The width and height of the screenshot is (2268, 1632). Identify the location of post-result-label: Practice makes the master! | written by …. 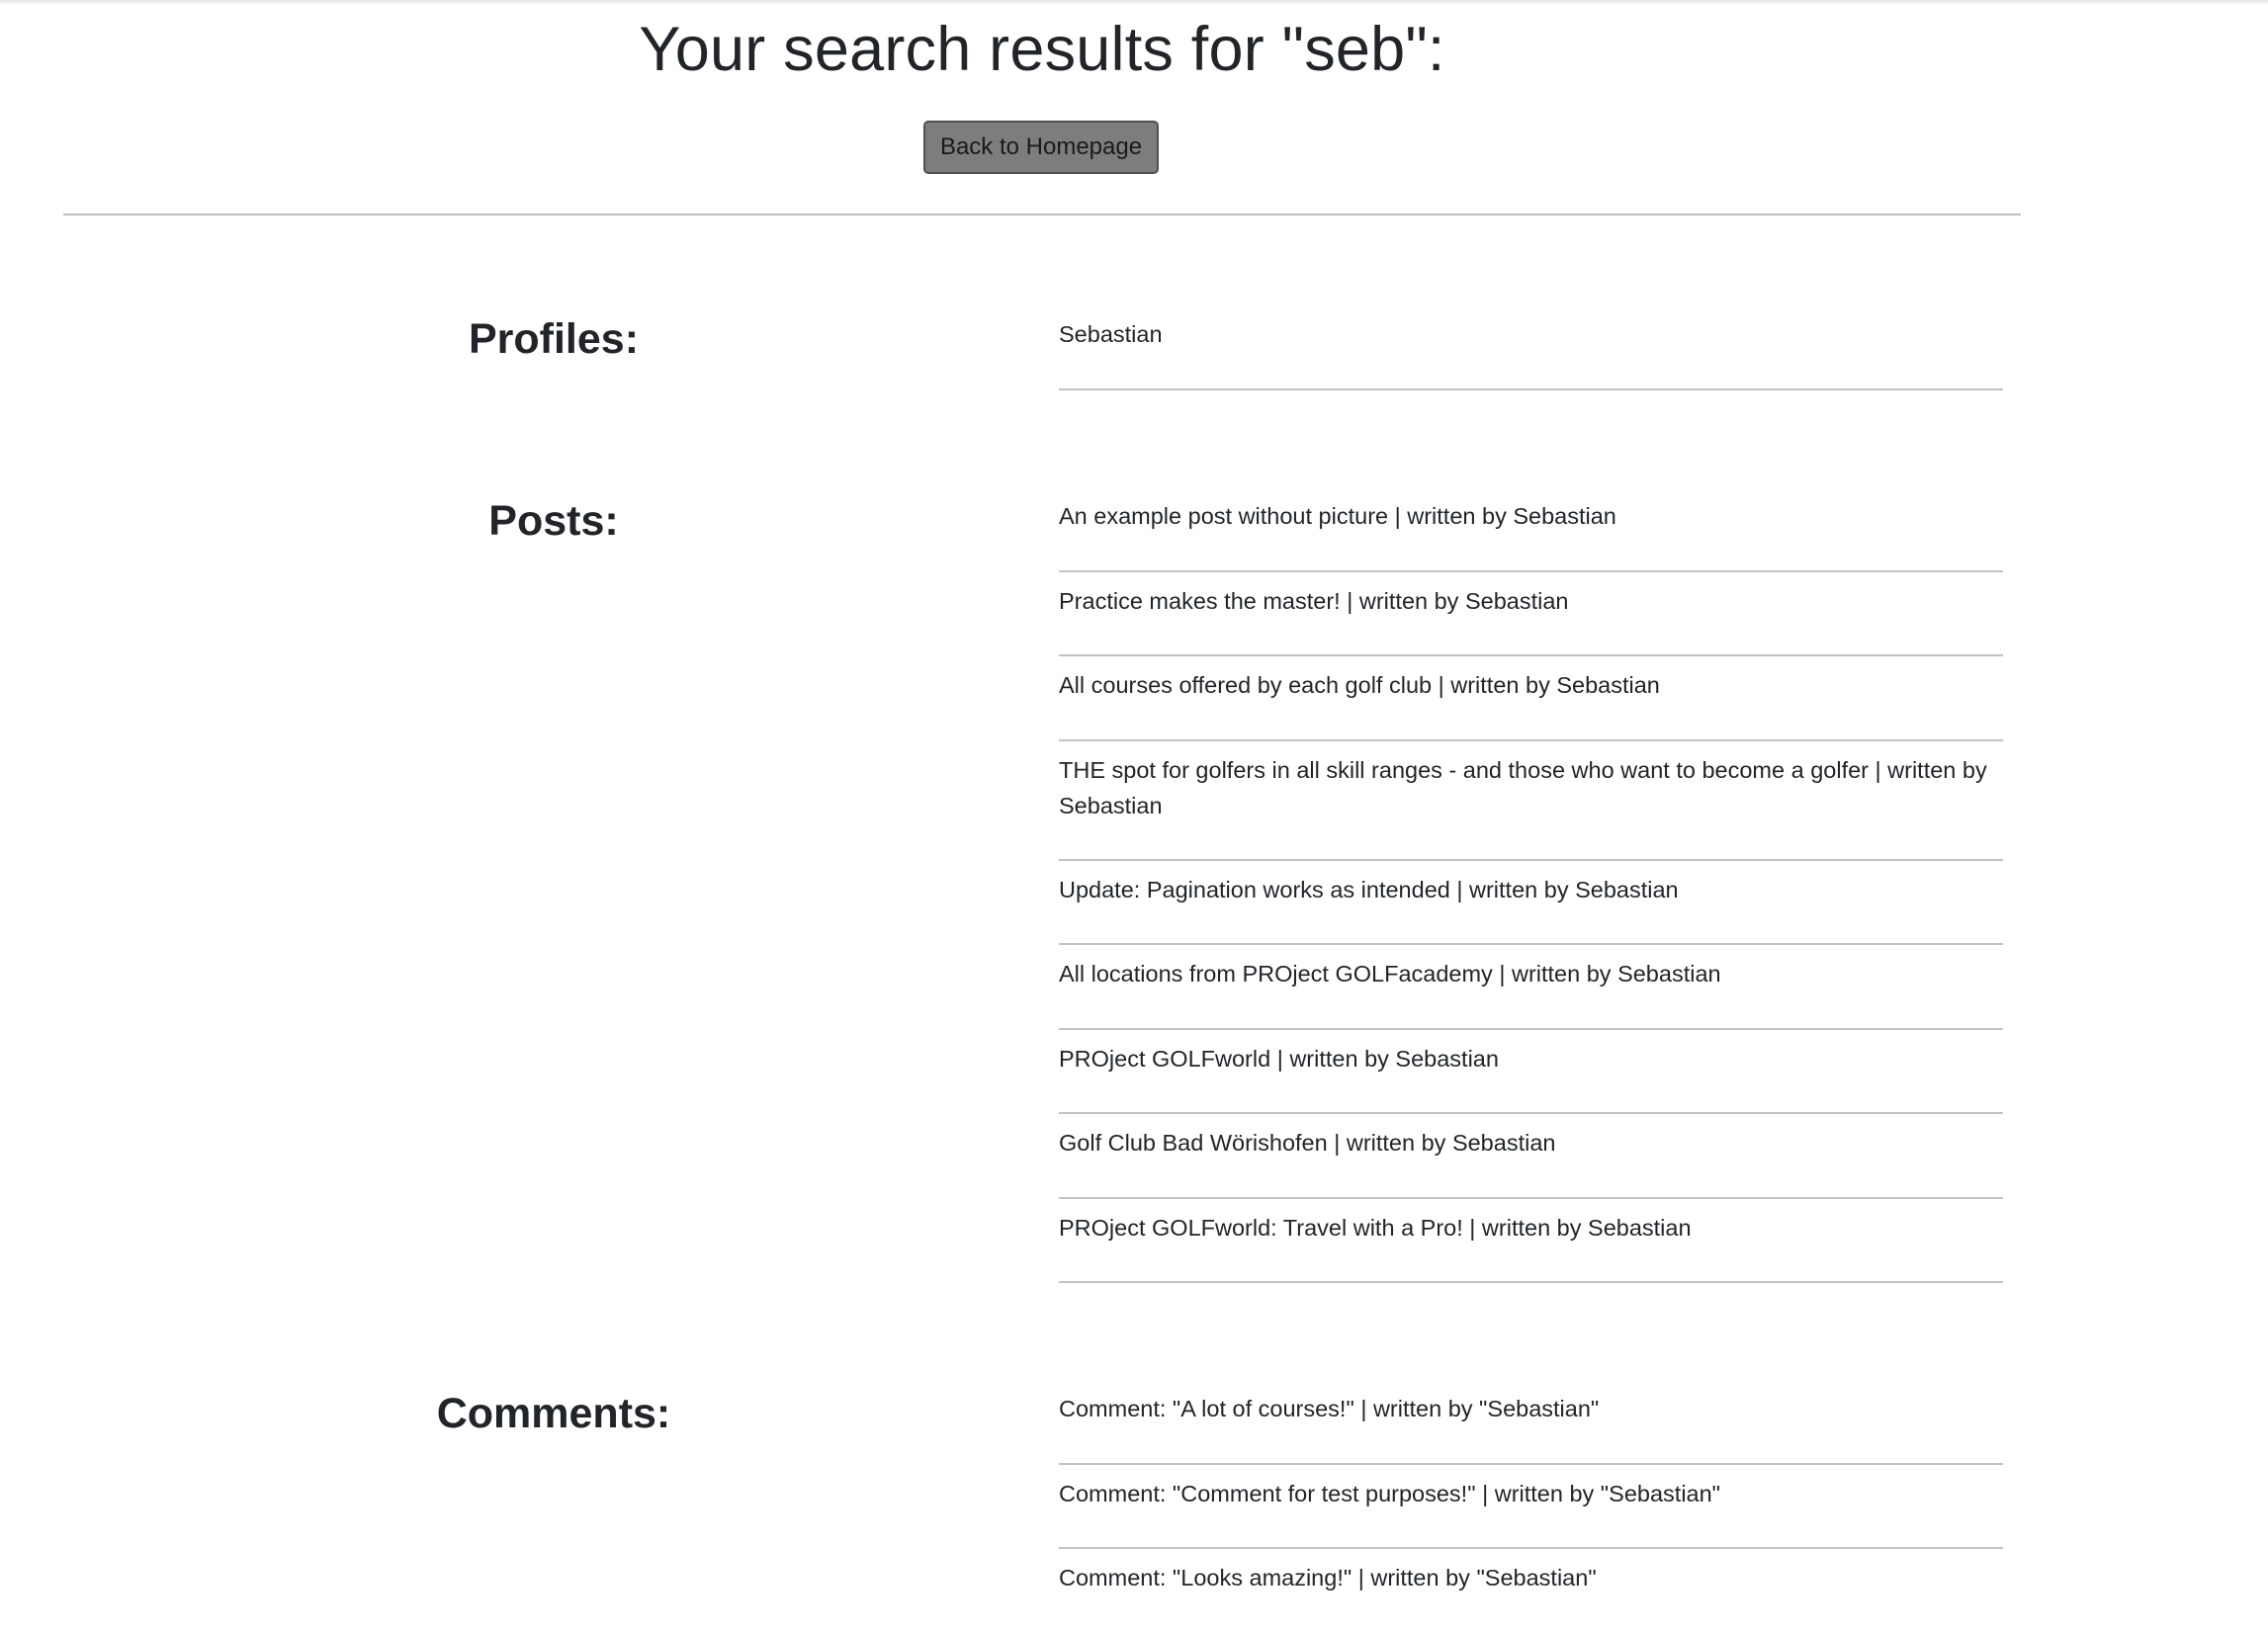
(1314, 600).